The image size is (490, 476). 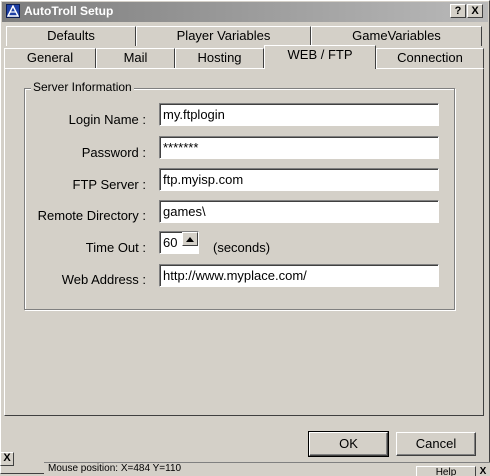 I want to click on tab-hosting: Hosting, so click(x=219, y=58).